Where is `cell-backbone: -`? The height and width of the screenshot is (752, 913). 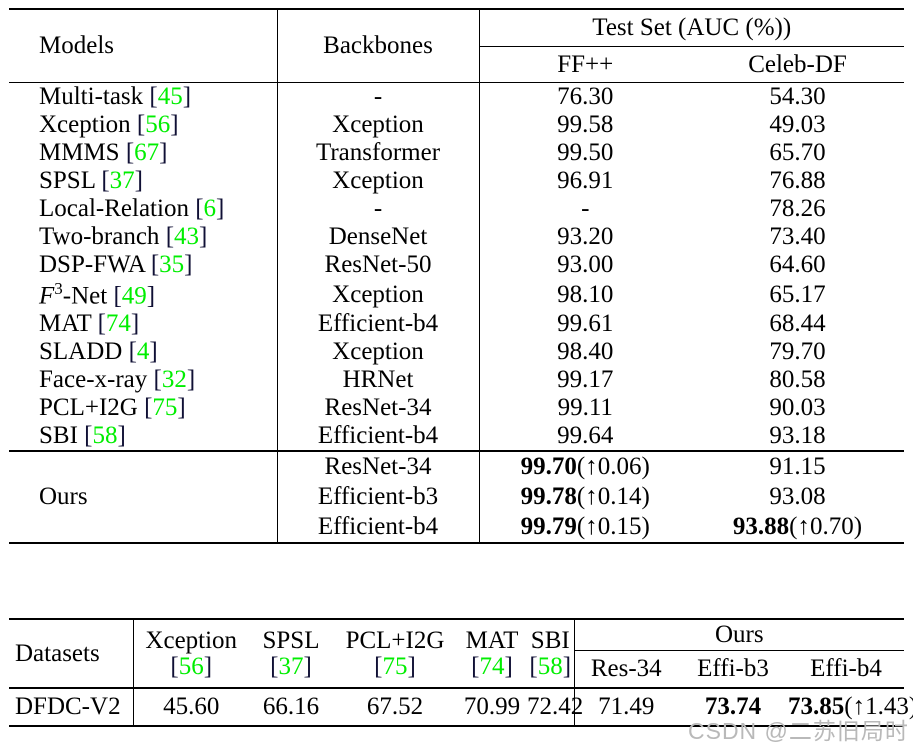
cell-backbone: - is located at coordinates (378, 209).